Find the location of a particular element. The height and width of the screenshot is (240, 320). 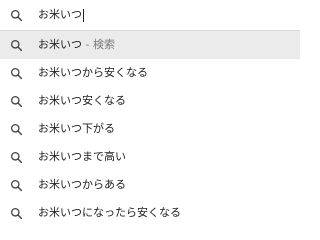

text-caret is located at coordinates (83, 15).